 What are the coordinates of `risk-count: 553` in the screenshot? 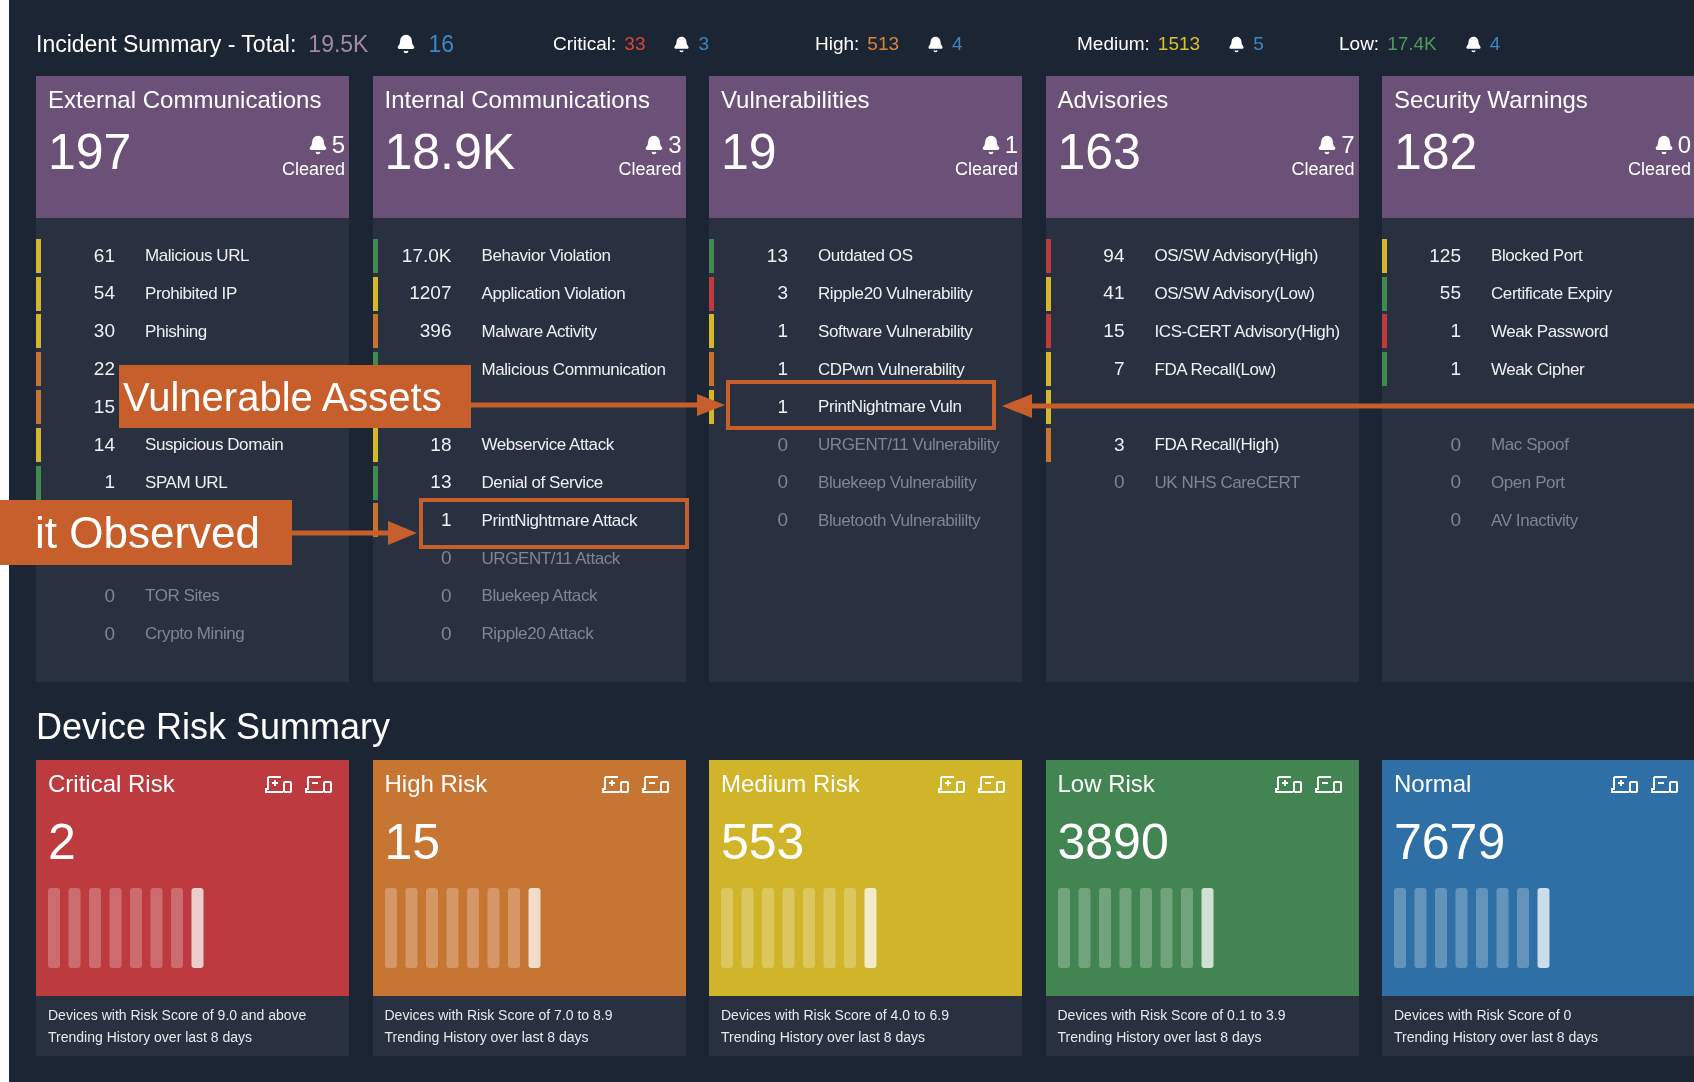 It's located at (763, 842).